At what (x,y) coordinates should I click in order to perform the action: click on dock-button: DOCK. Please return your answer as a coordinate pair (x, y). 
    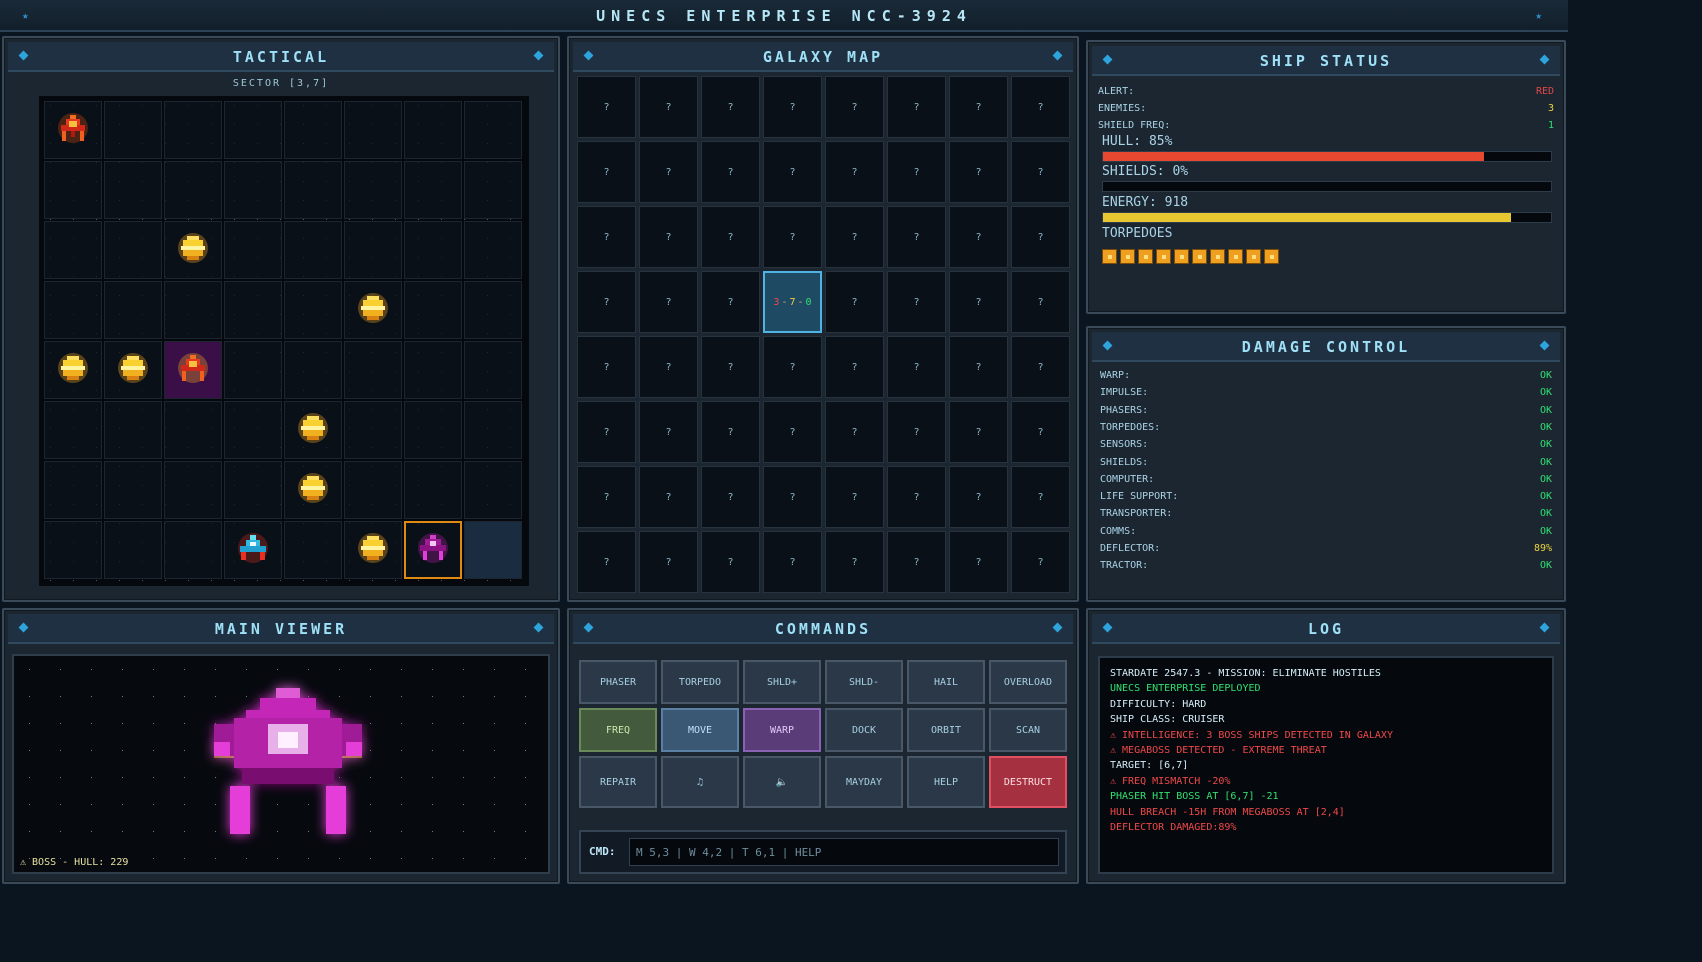
    Looking at the image, I should click on (864, 730).